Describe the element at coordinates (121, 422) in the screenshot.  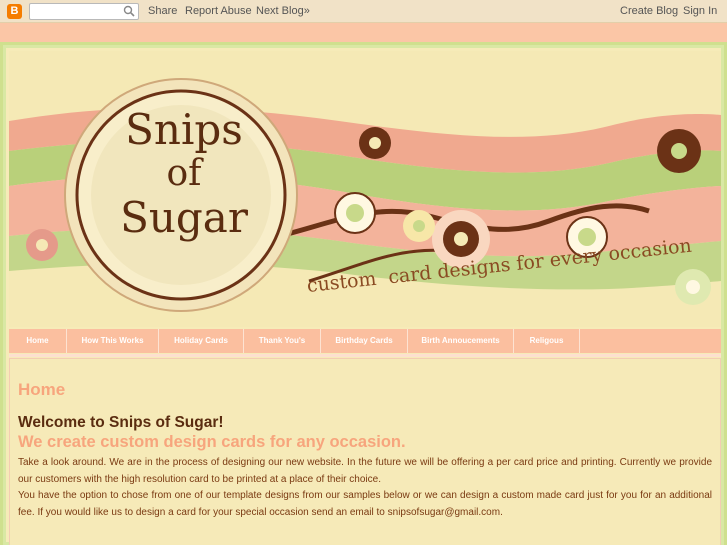
I see `welcome-heading: Welcome to Snips of Sugar!` at that location.